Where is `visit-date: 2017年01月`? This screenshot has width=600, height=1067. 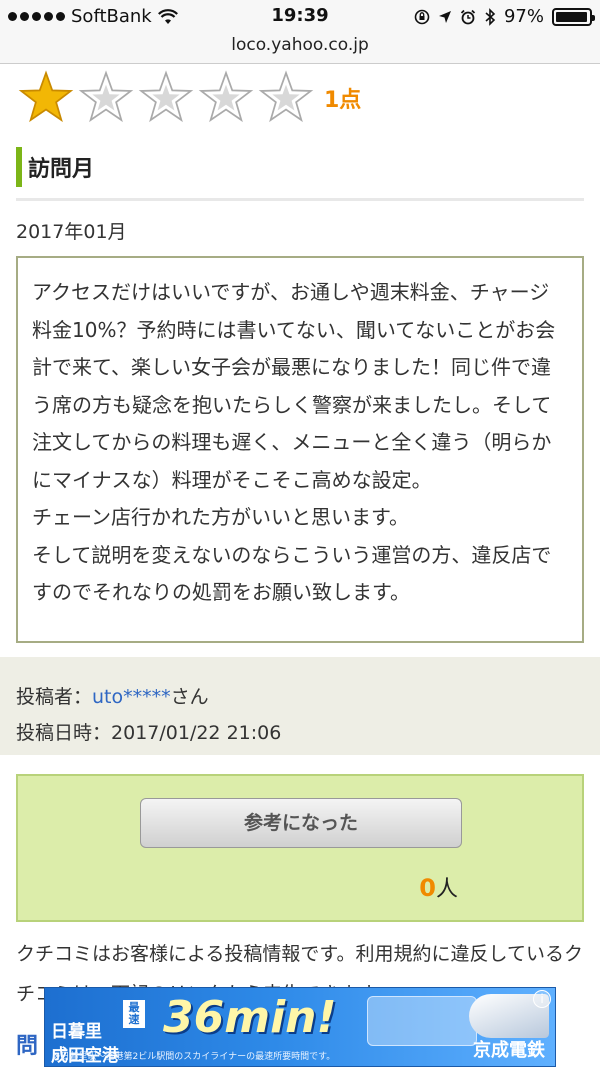 visit-date: 2017年01月 is located at coordinates (71, 232).